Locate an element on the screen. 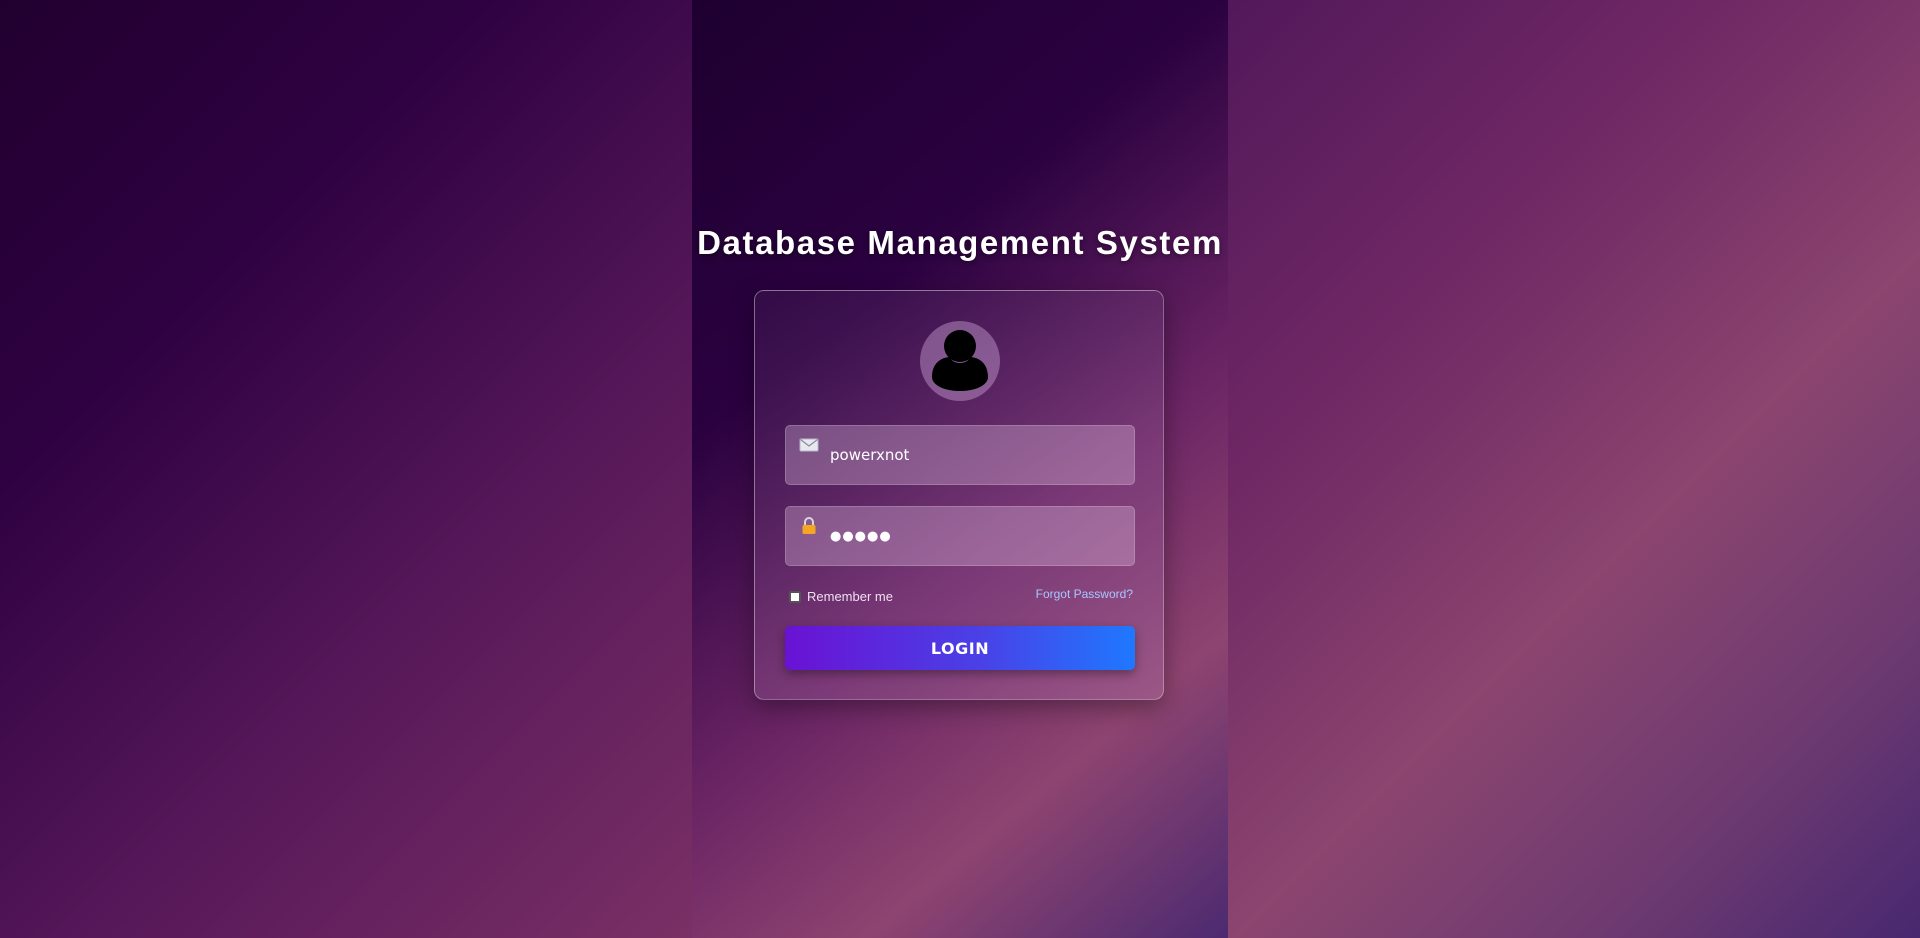 The width and height of the screenshot is (1920, 938). user-silhouette-icon is located at coordinates (960, 361).